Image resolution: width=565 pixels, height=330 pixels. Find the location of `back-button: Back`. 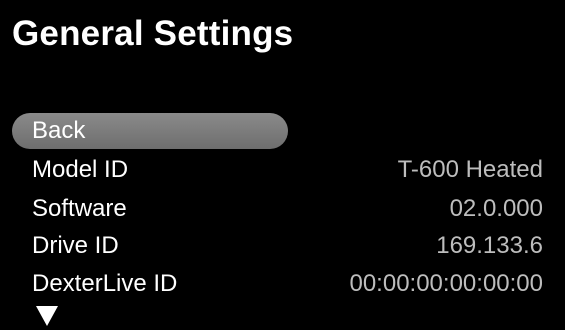

back-button: Back is located at coordinates (150, 131).